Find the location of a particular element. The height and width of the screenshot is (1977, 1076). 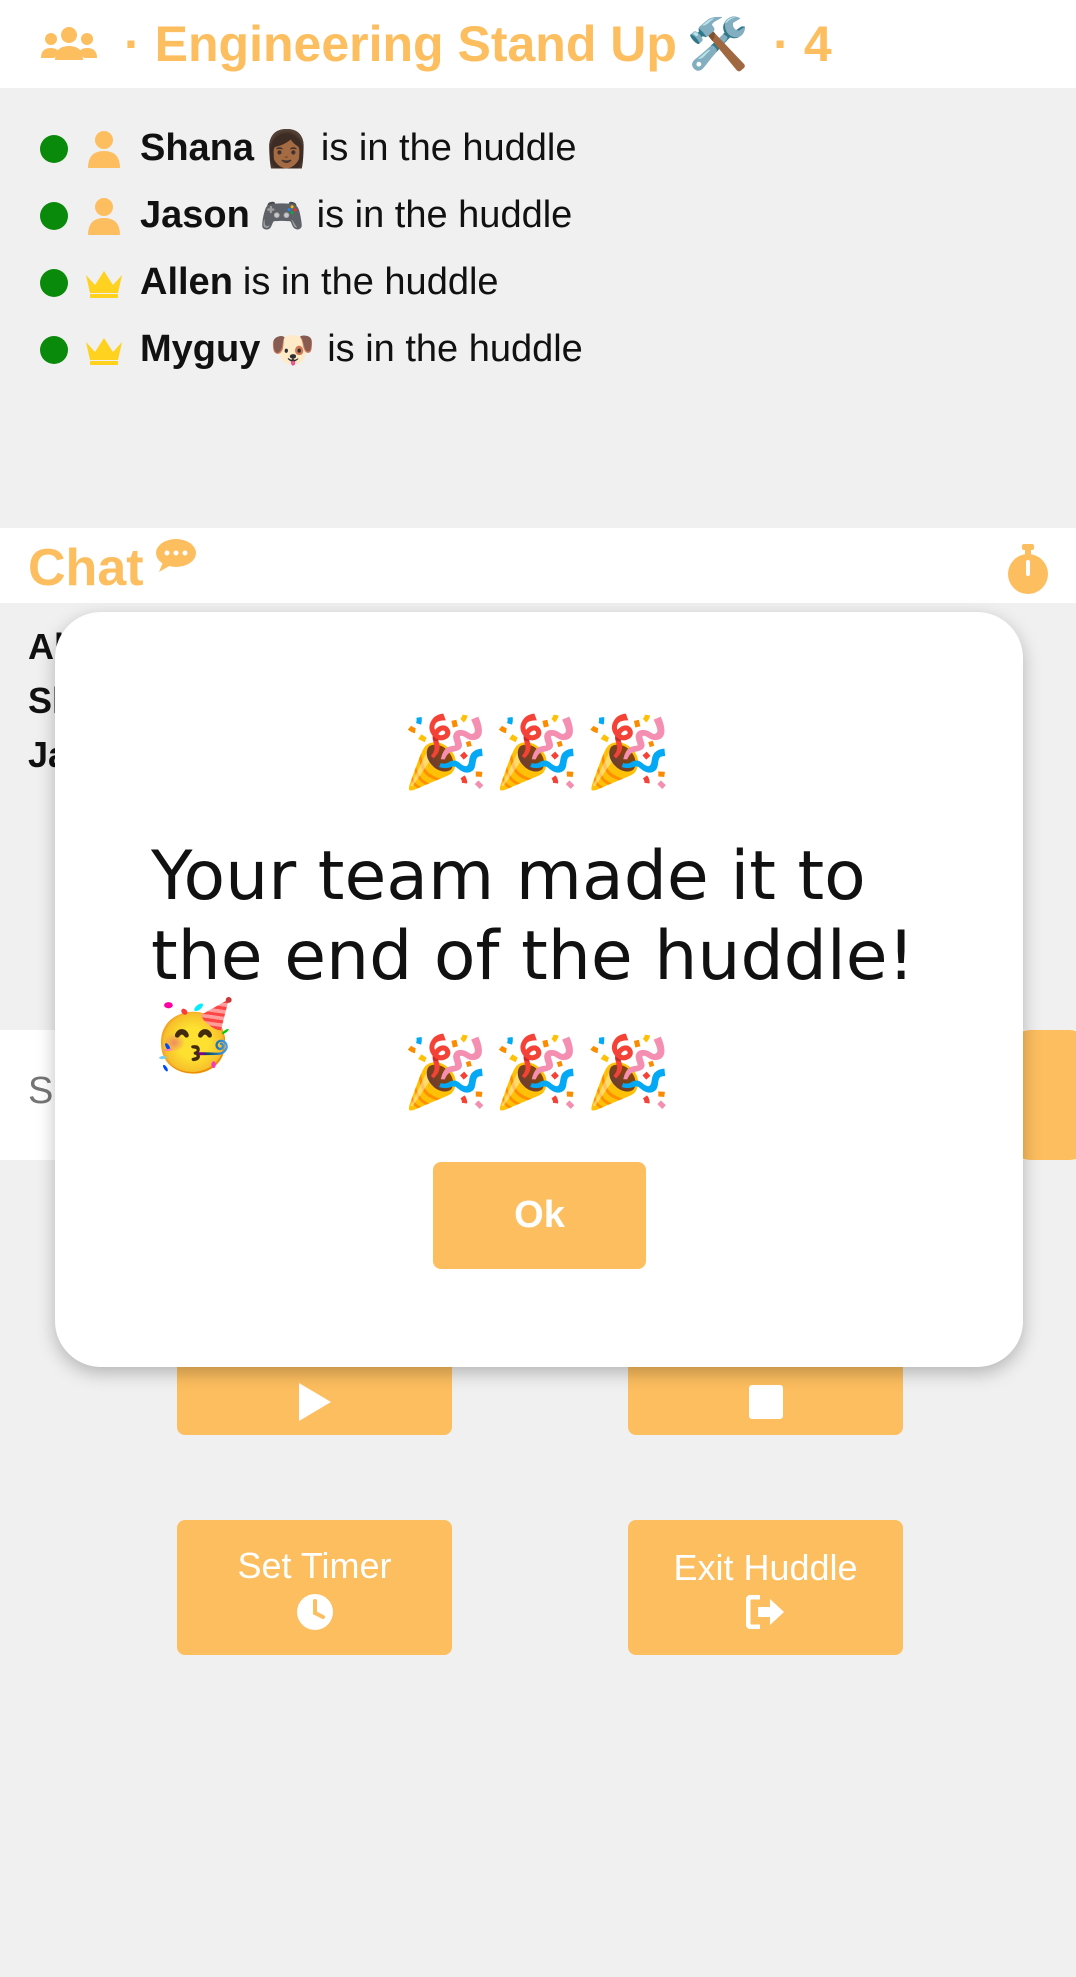

tools-emoji: 🛠️ is located at coordinates (718, 43).